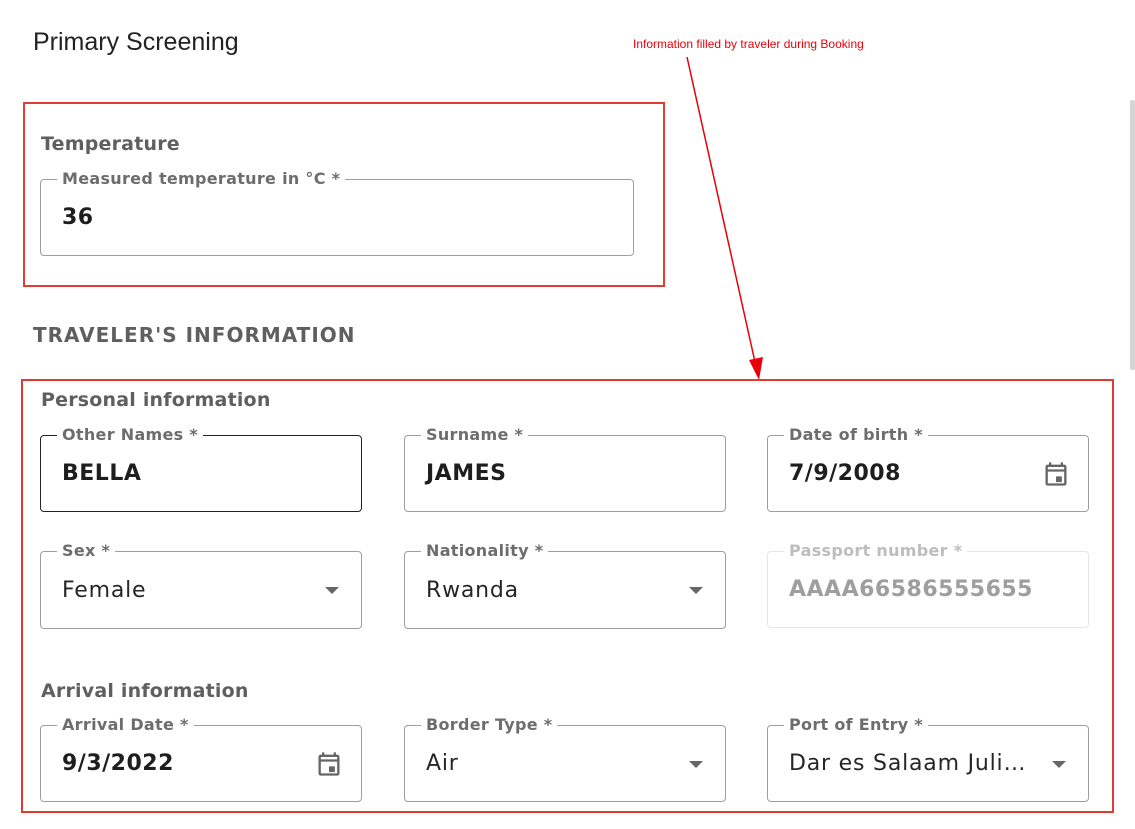  I want to click on personal-information-label: Personal information, so click(156, 400).